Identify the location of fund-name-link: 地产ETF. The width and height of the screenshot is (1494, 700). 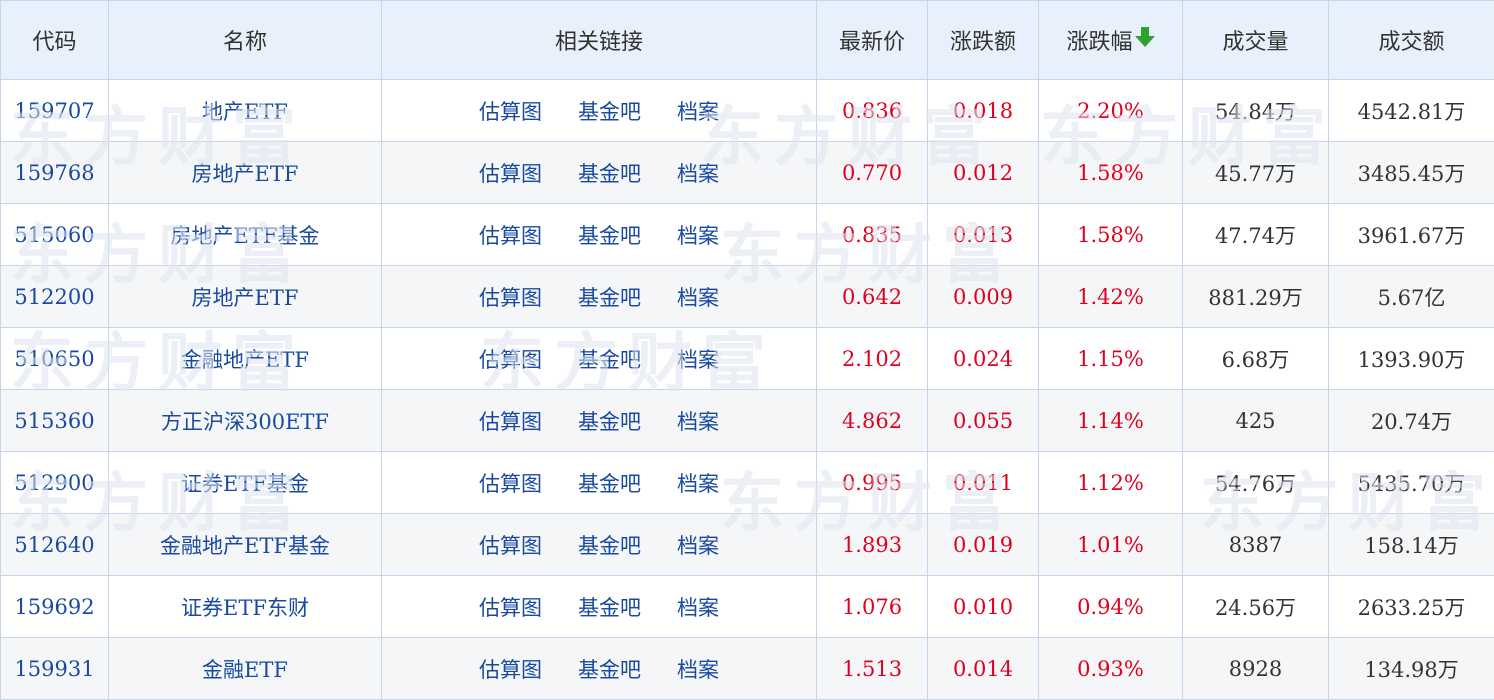
(245, 111).